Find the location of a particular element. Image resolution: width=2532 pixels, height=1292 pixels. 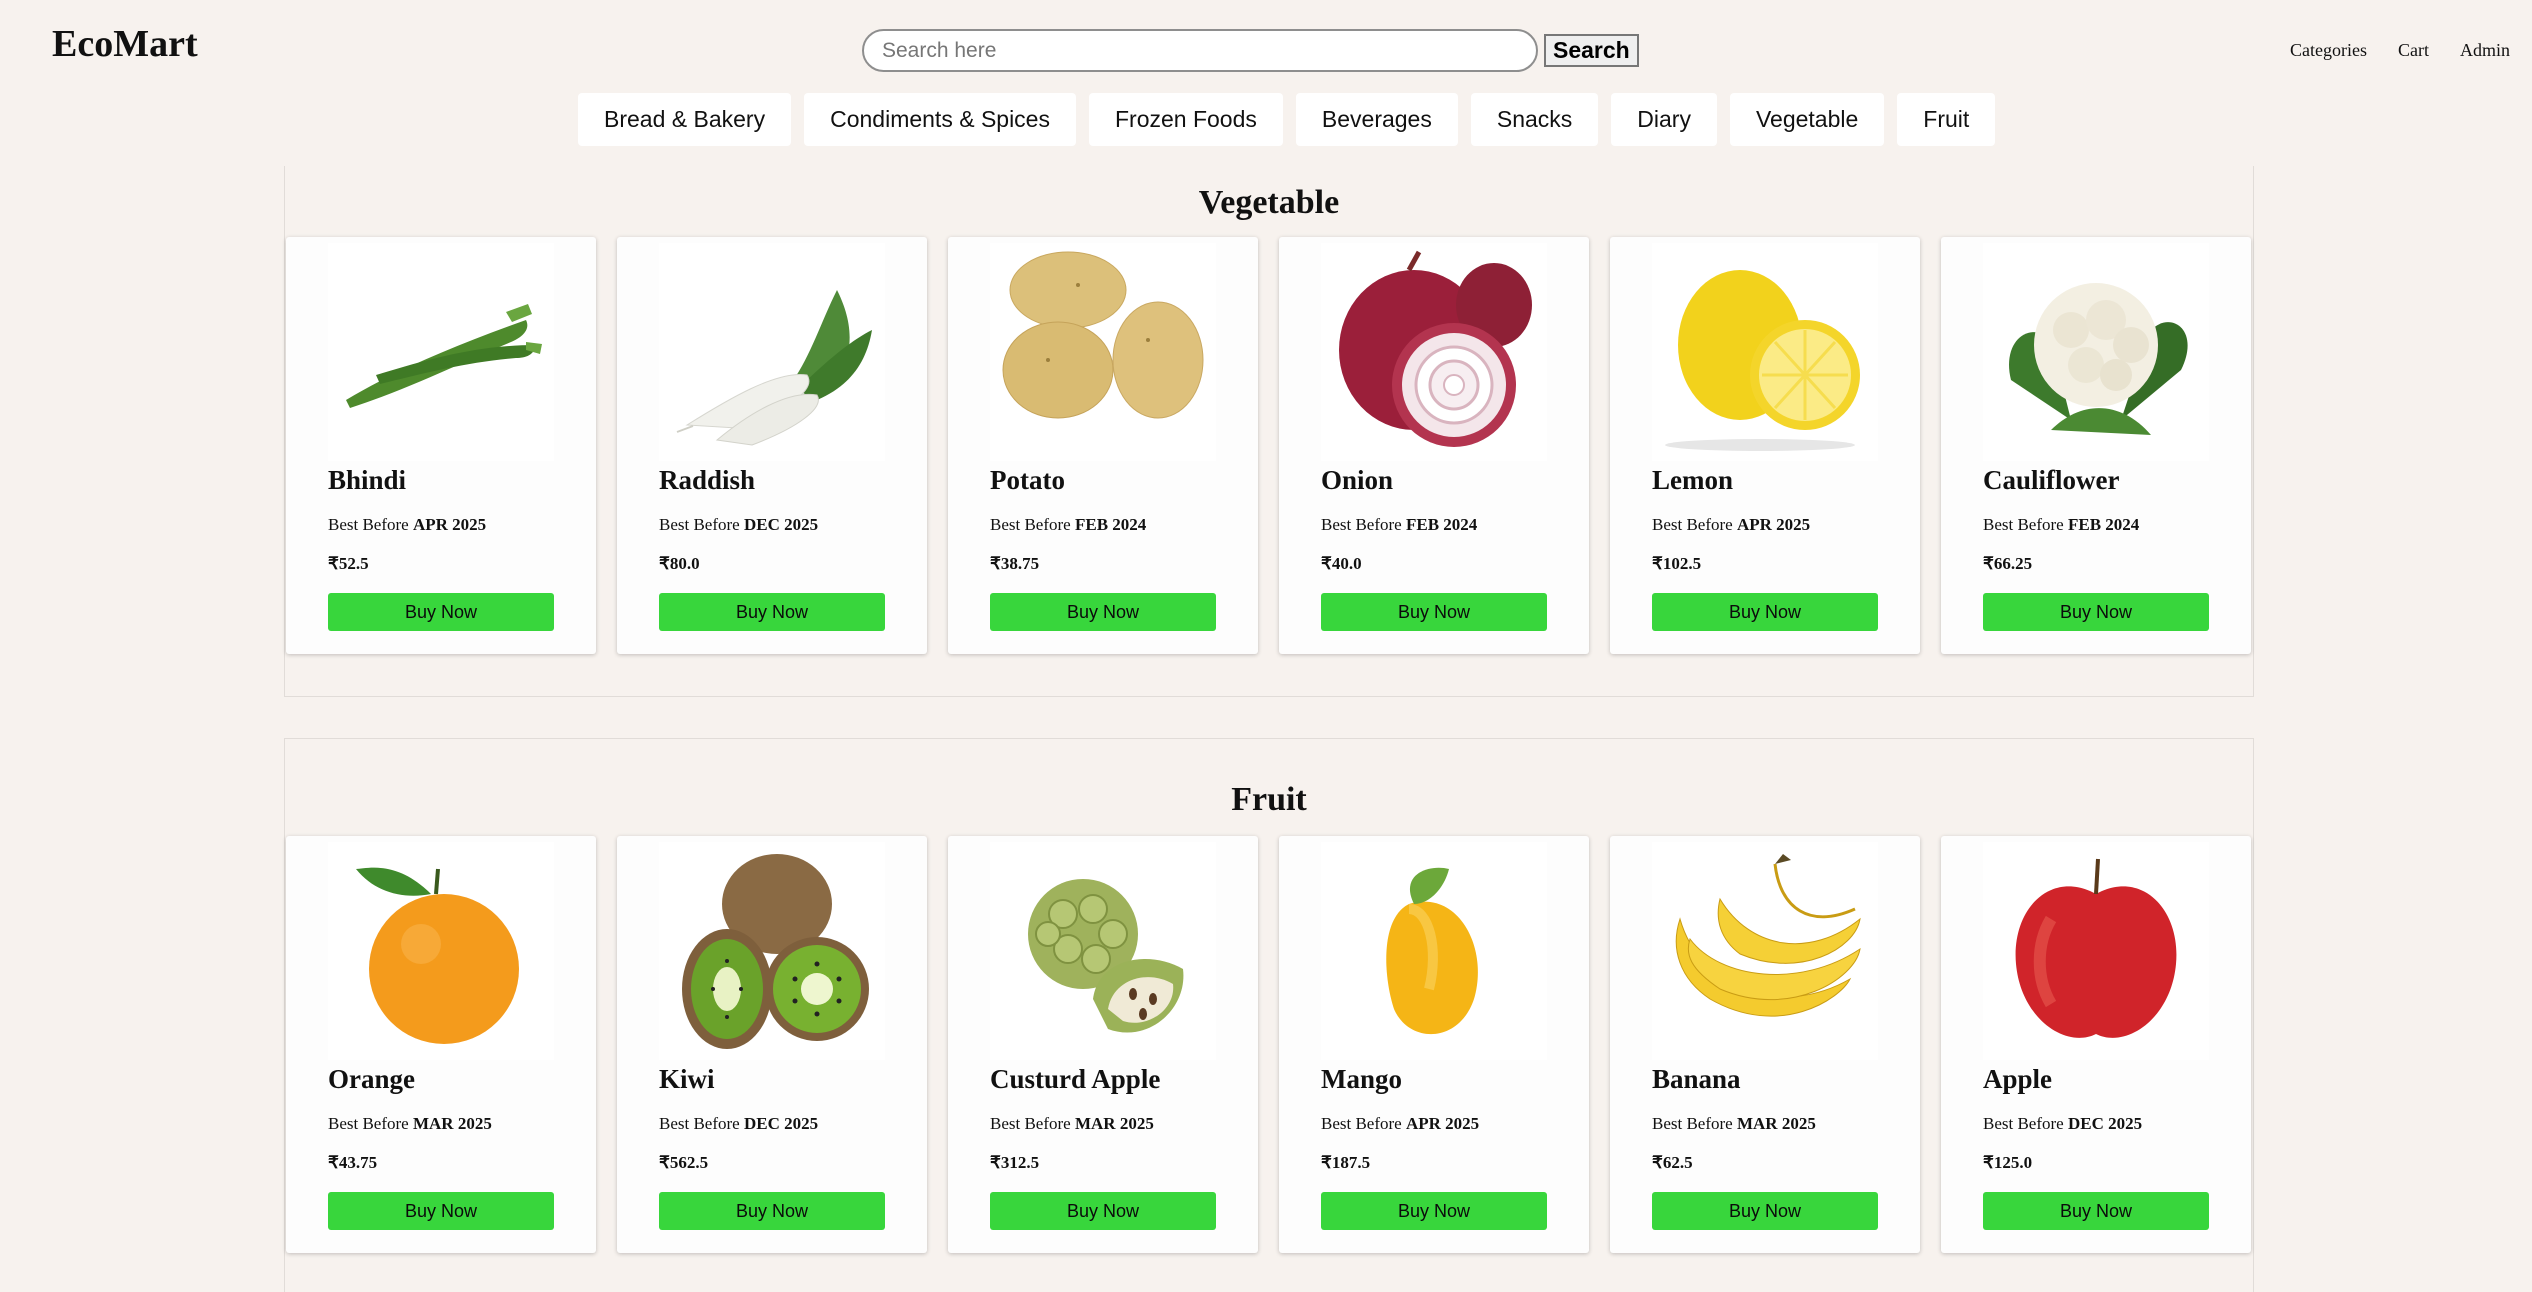

lemon-icon is located at coordinates (1765, 352).